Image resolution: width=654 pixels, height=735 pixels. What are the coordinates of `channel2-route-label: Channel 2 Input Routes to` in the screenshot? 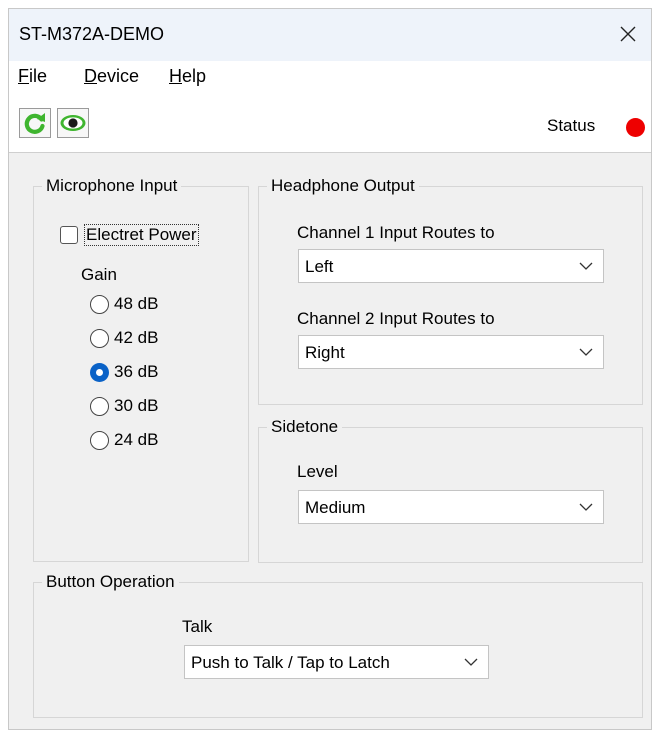 It's located at (396, 318).